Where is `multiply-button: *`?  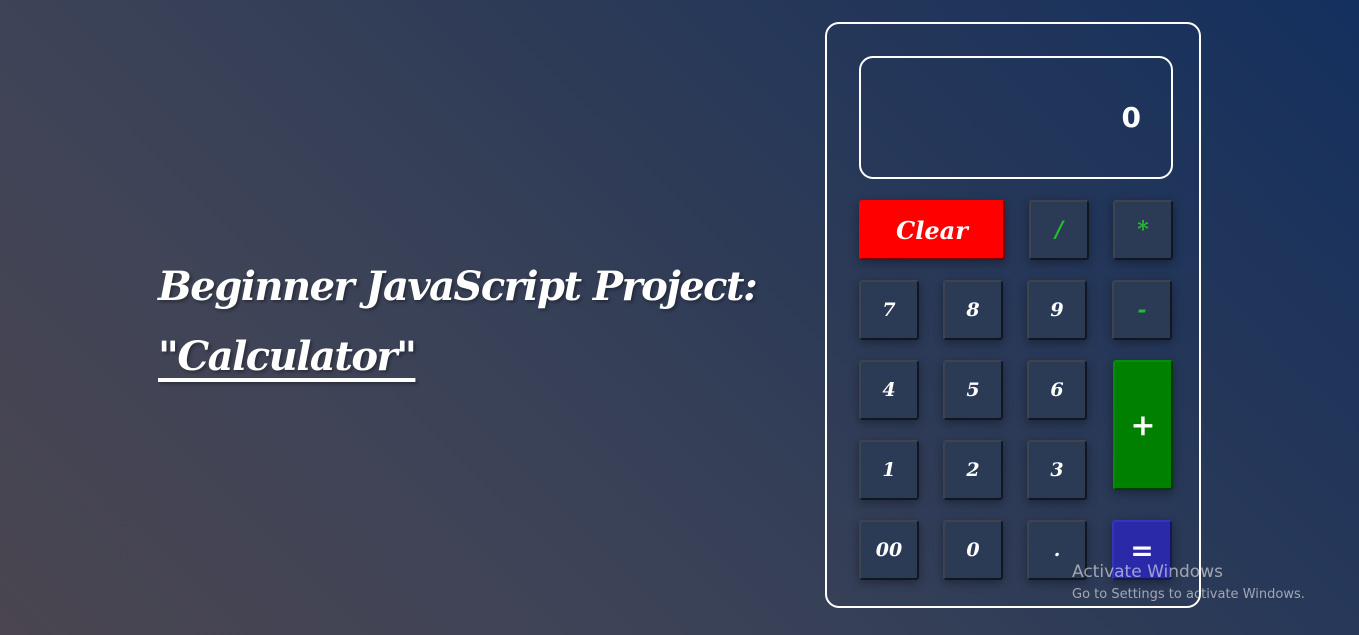
multiply-button: * is located at coordinates (1143, 230).